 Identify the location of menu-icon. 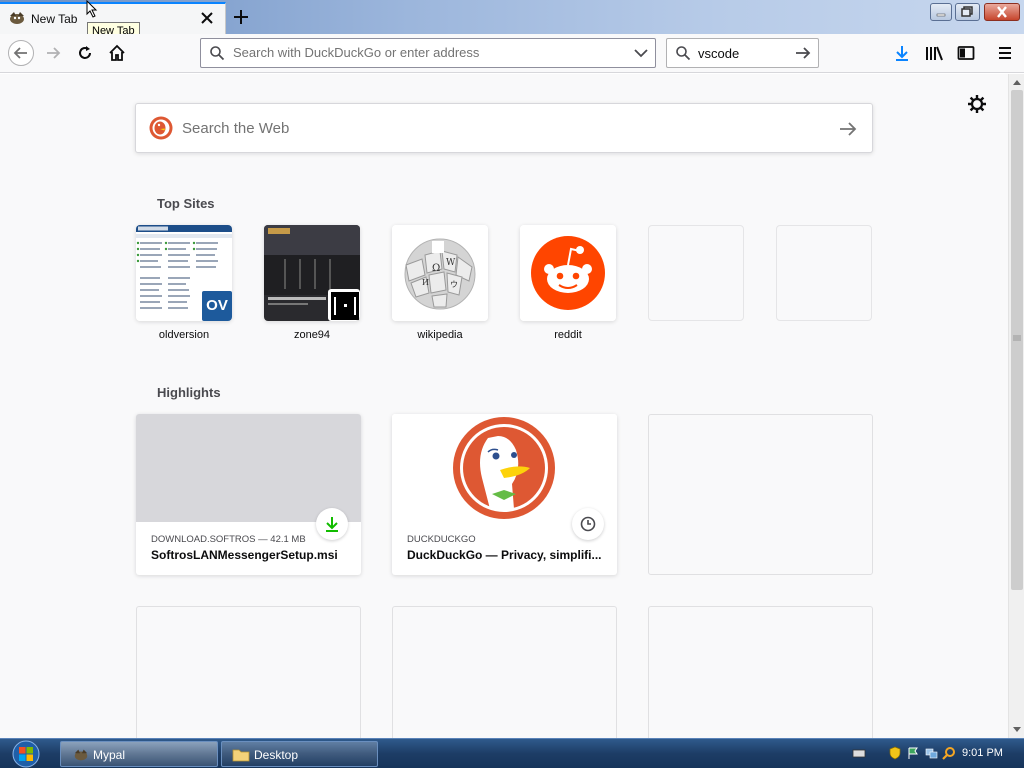
(1005, 53).